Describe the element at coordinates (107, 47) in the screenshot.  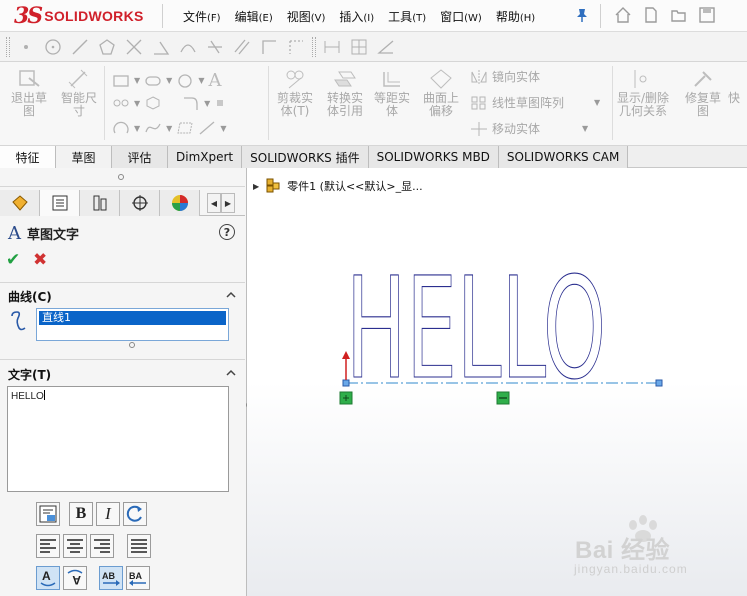
I see `polygon-icon` at that location.